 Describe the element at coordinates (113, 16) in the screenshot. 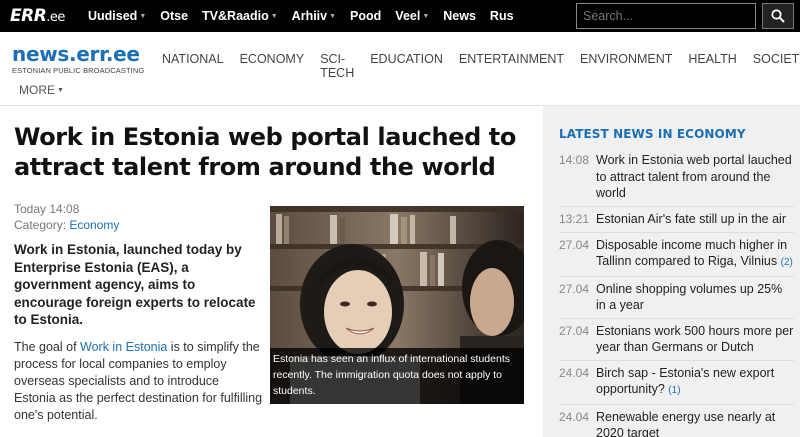

I see `top-nav-label: Uudised` at that location.